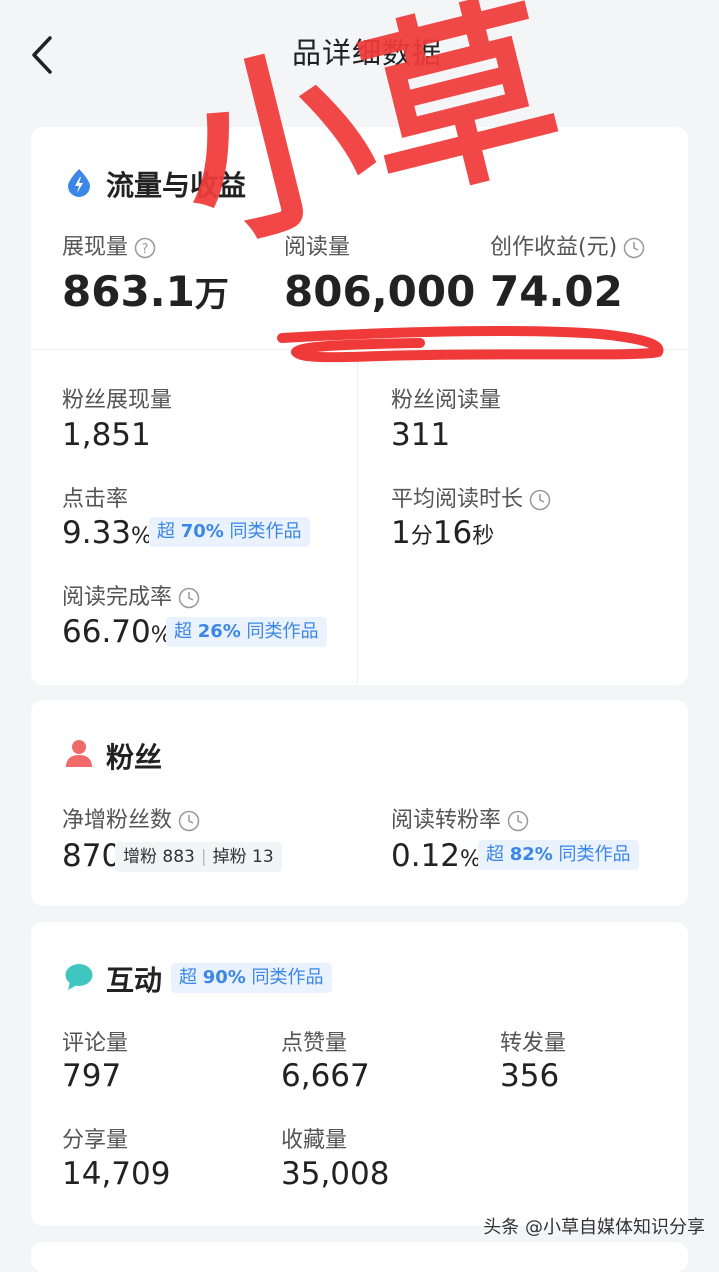  Describe the element at coordinates (335, 1174) in the screenshot. I see `favorites-value: 35,008` at that location.